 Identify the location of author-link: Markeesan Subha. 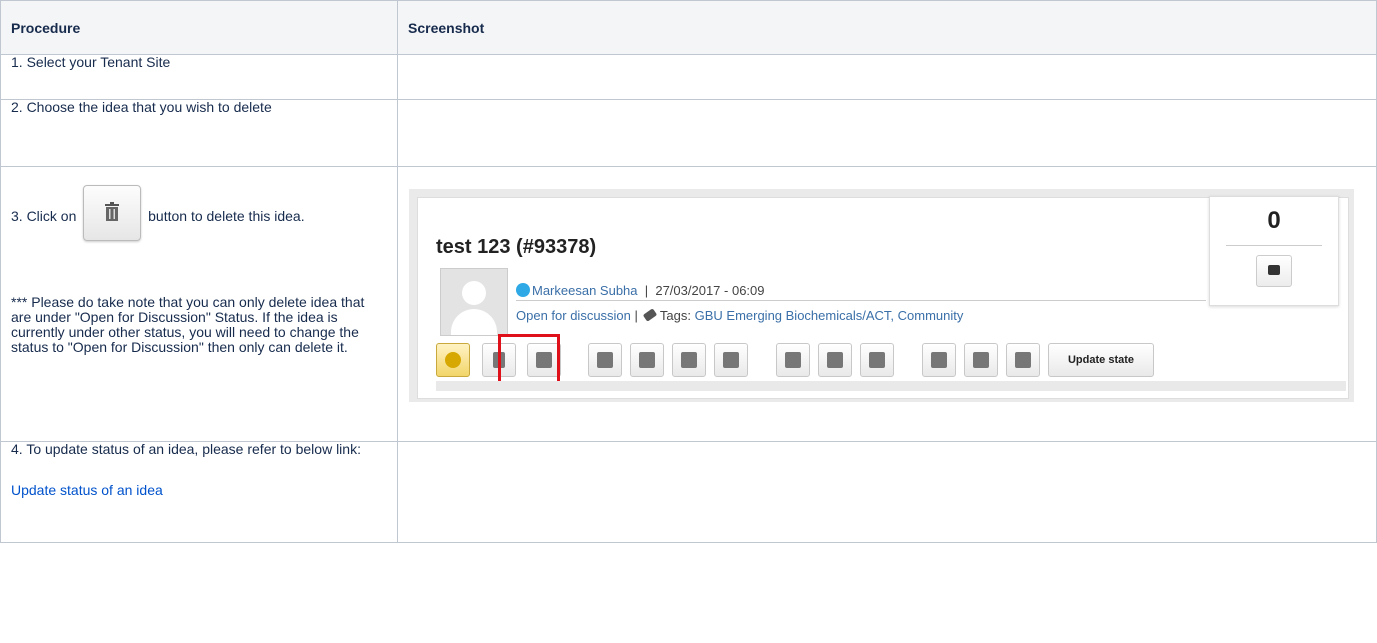
(585, 290).